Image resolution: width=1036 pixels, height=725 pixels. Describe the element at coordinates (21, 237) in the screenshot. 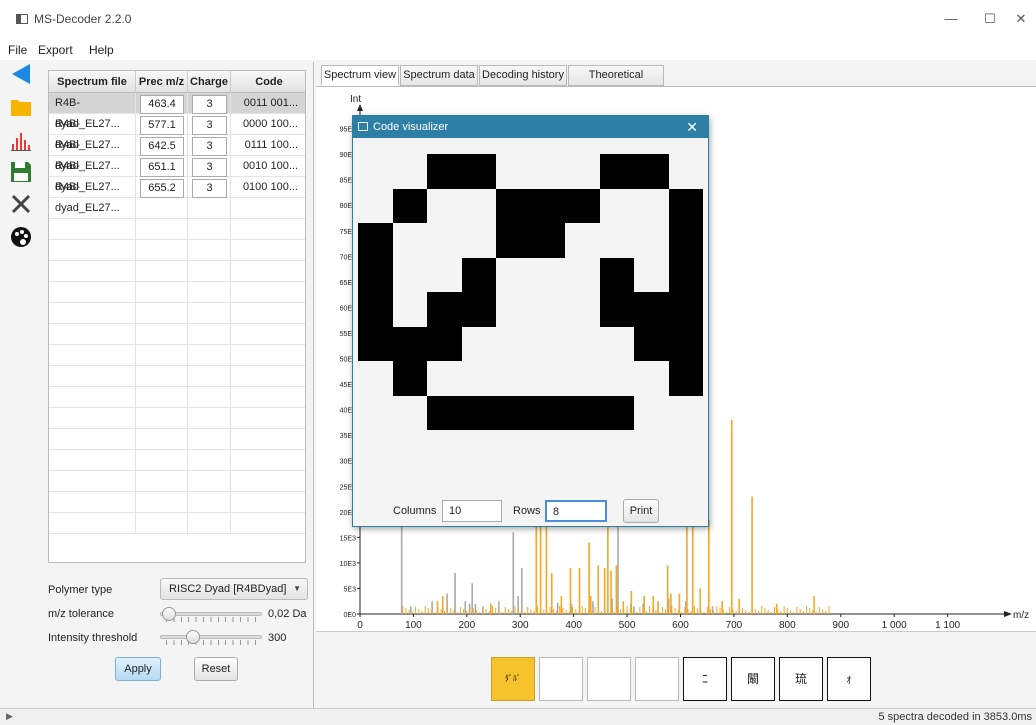

I see `palette-icon` at that location.